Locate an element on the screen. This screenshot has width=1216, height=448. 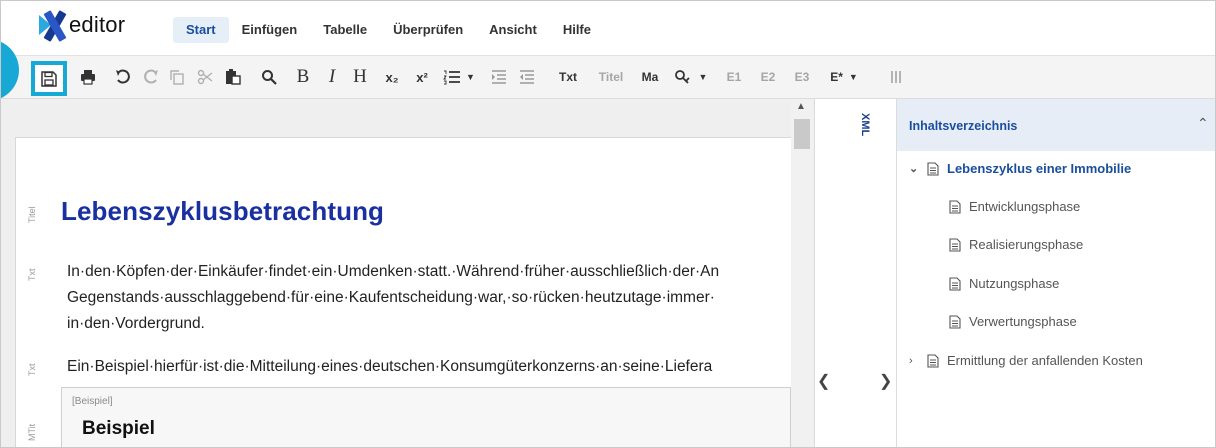
indent-icon is located at coordinates (499, 77).